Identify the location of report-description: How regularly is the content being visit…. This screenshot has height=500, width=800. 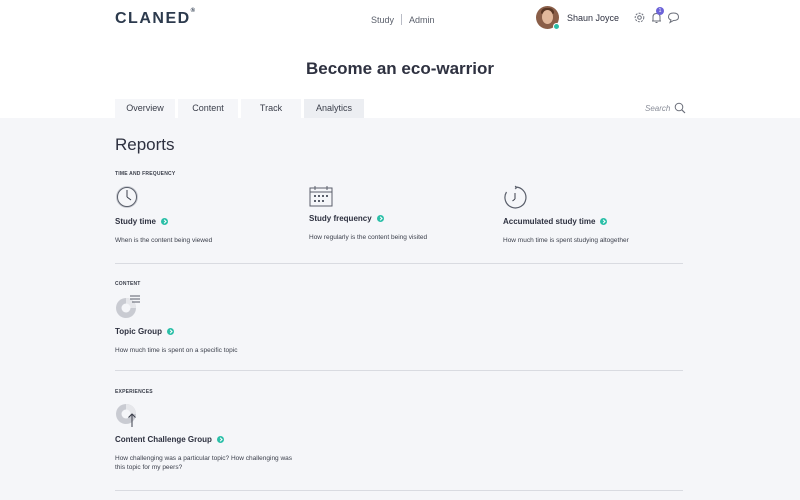
(368, 237).